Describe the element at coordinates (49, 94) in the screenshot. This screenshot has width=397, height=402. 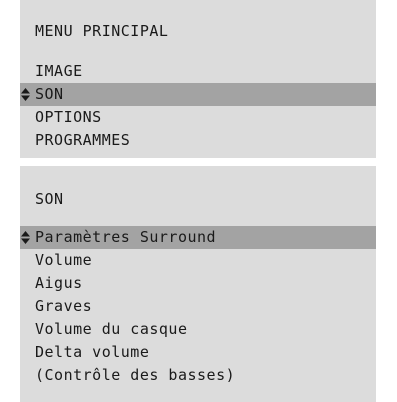
I see `menu-item-label: SON` at that location.